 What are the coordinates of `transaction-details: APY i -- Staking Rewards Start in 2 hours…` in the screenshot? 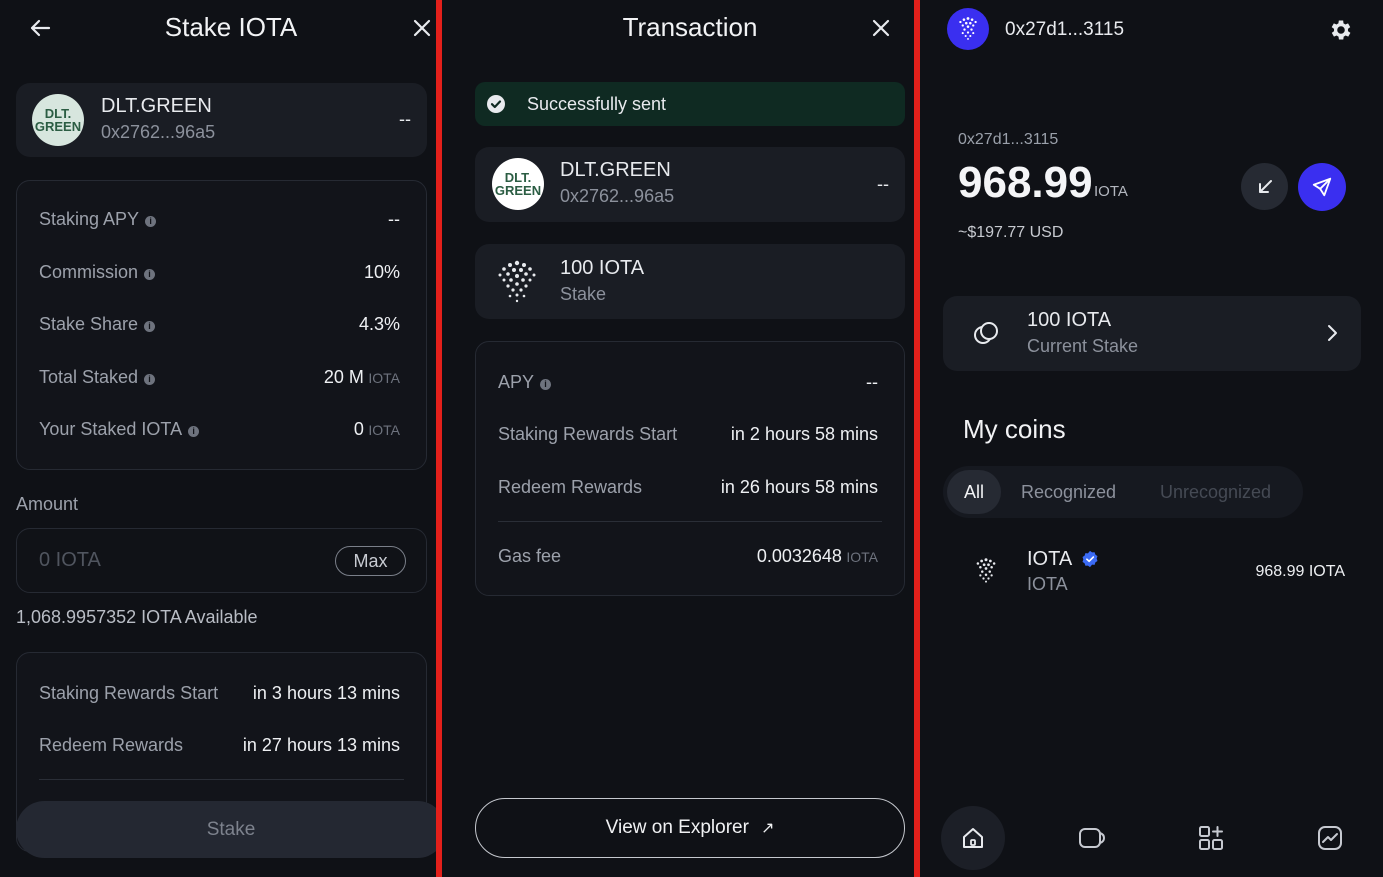 It's located at (690, 468).